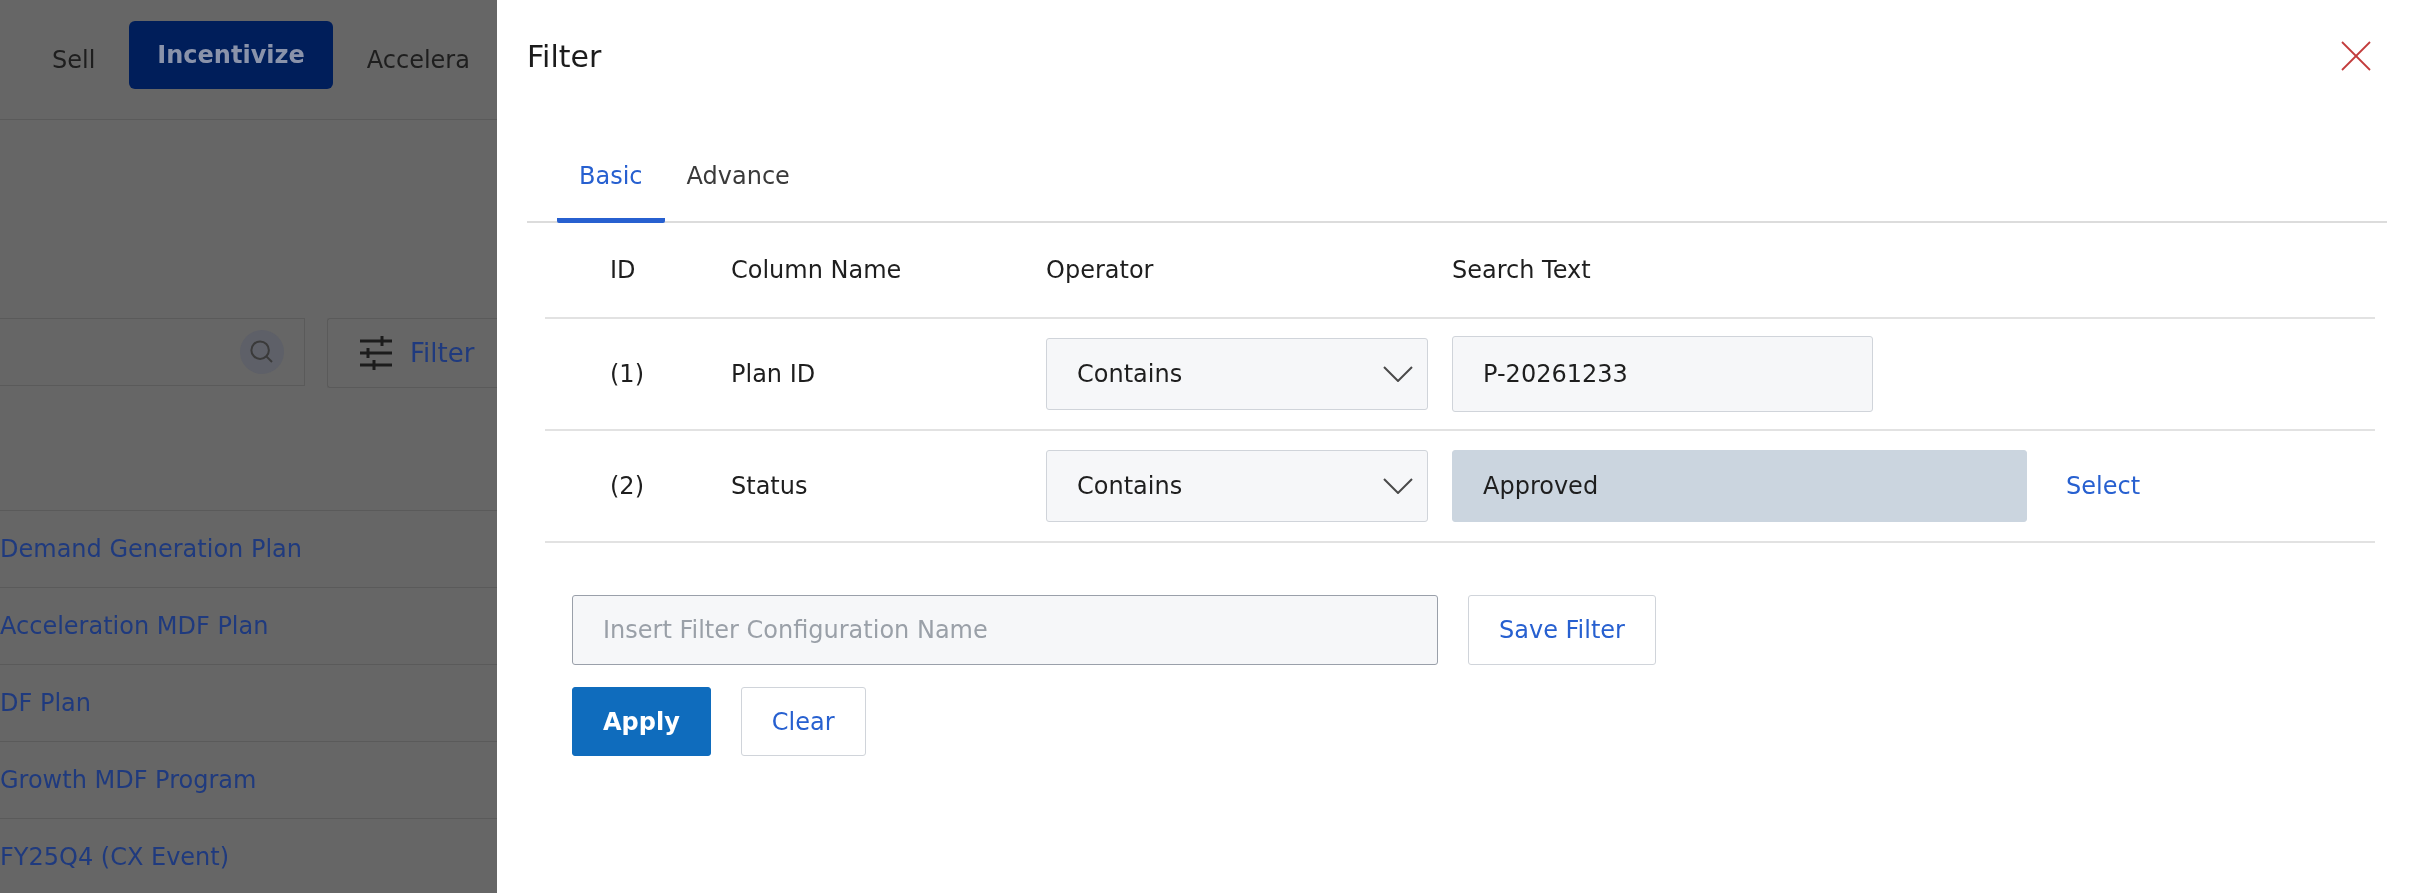 Image resolution: width=2417 pixels, height=893 pixels. I want to click on nav-tab: Accelera, so click(418, 59).